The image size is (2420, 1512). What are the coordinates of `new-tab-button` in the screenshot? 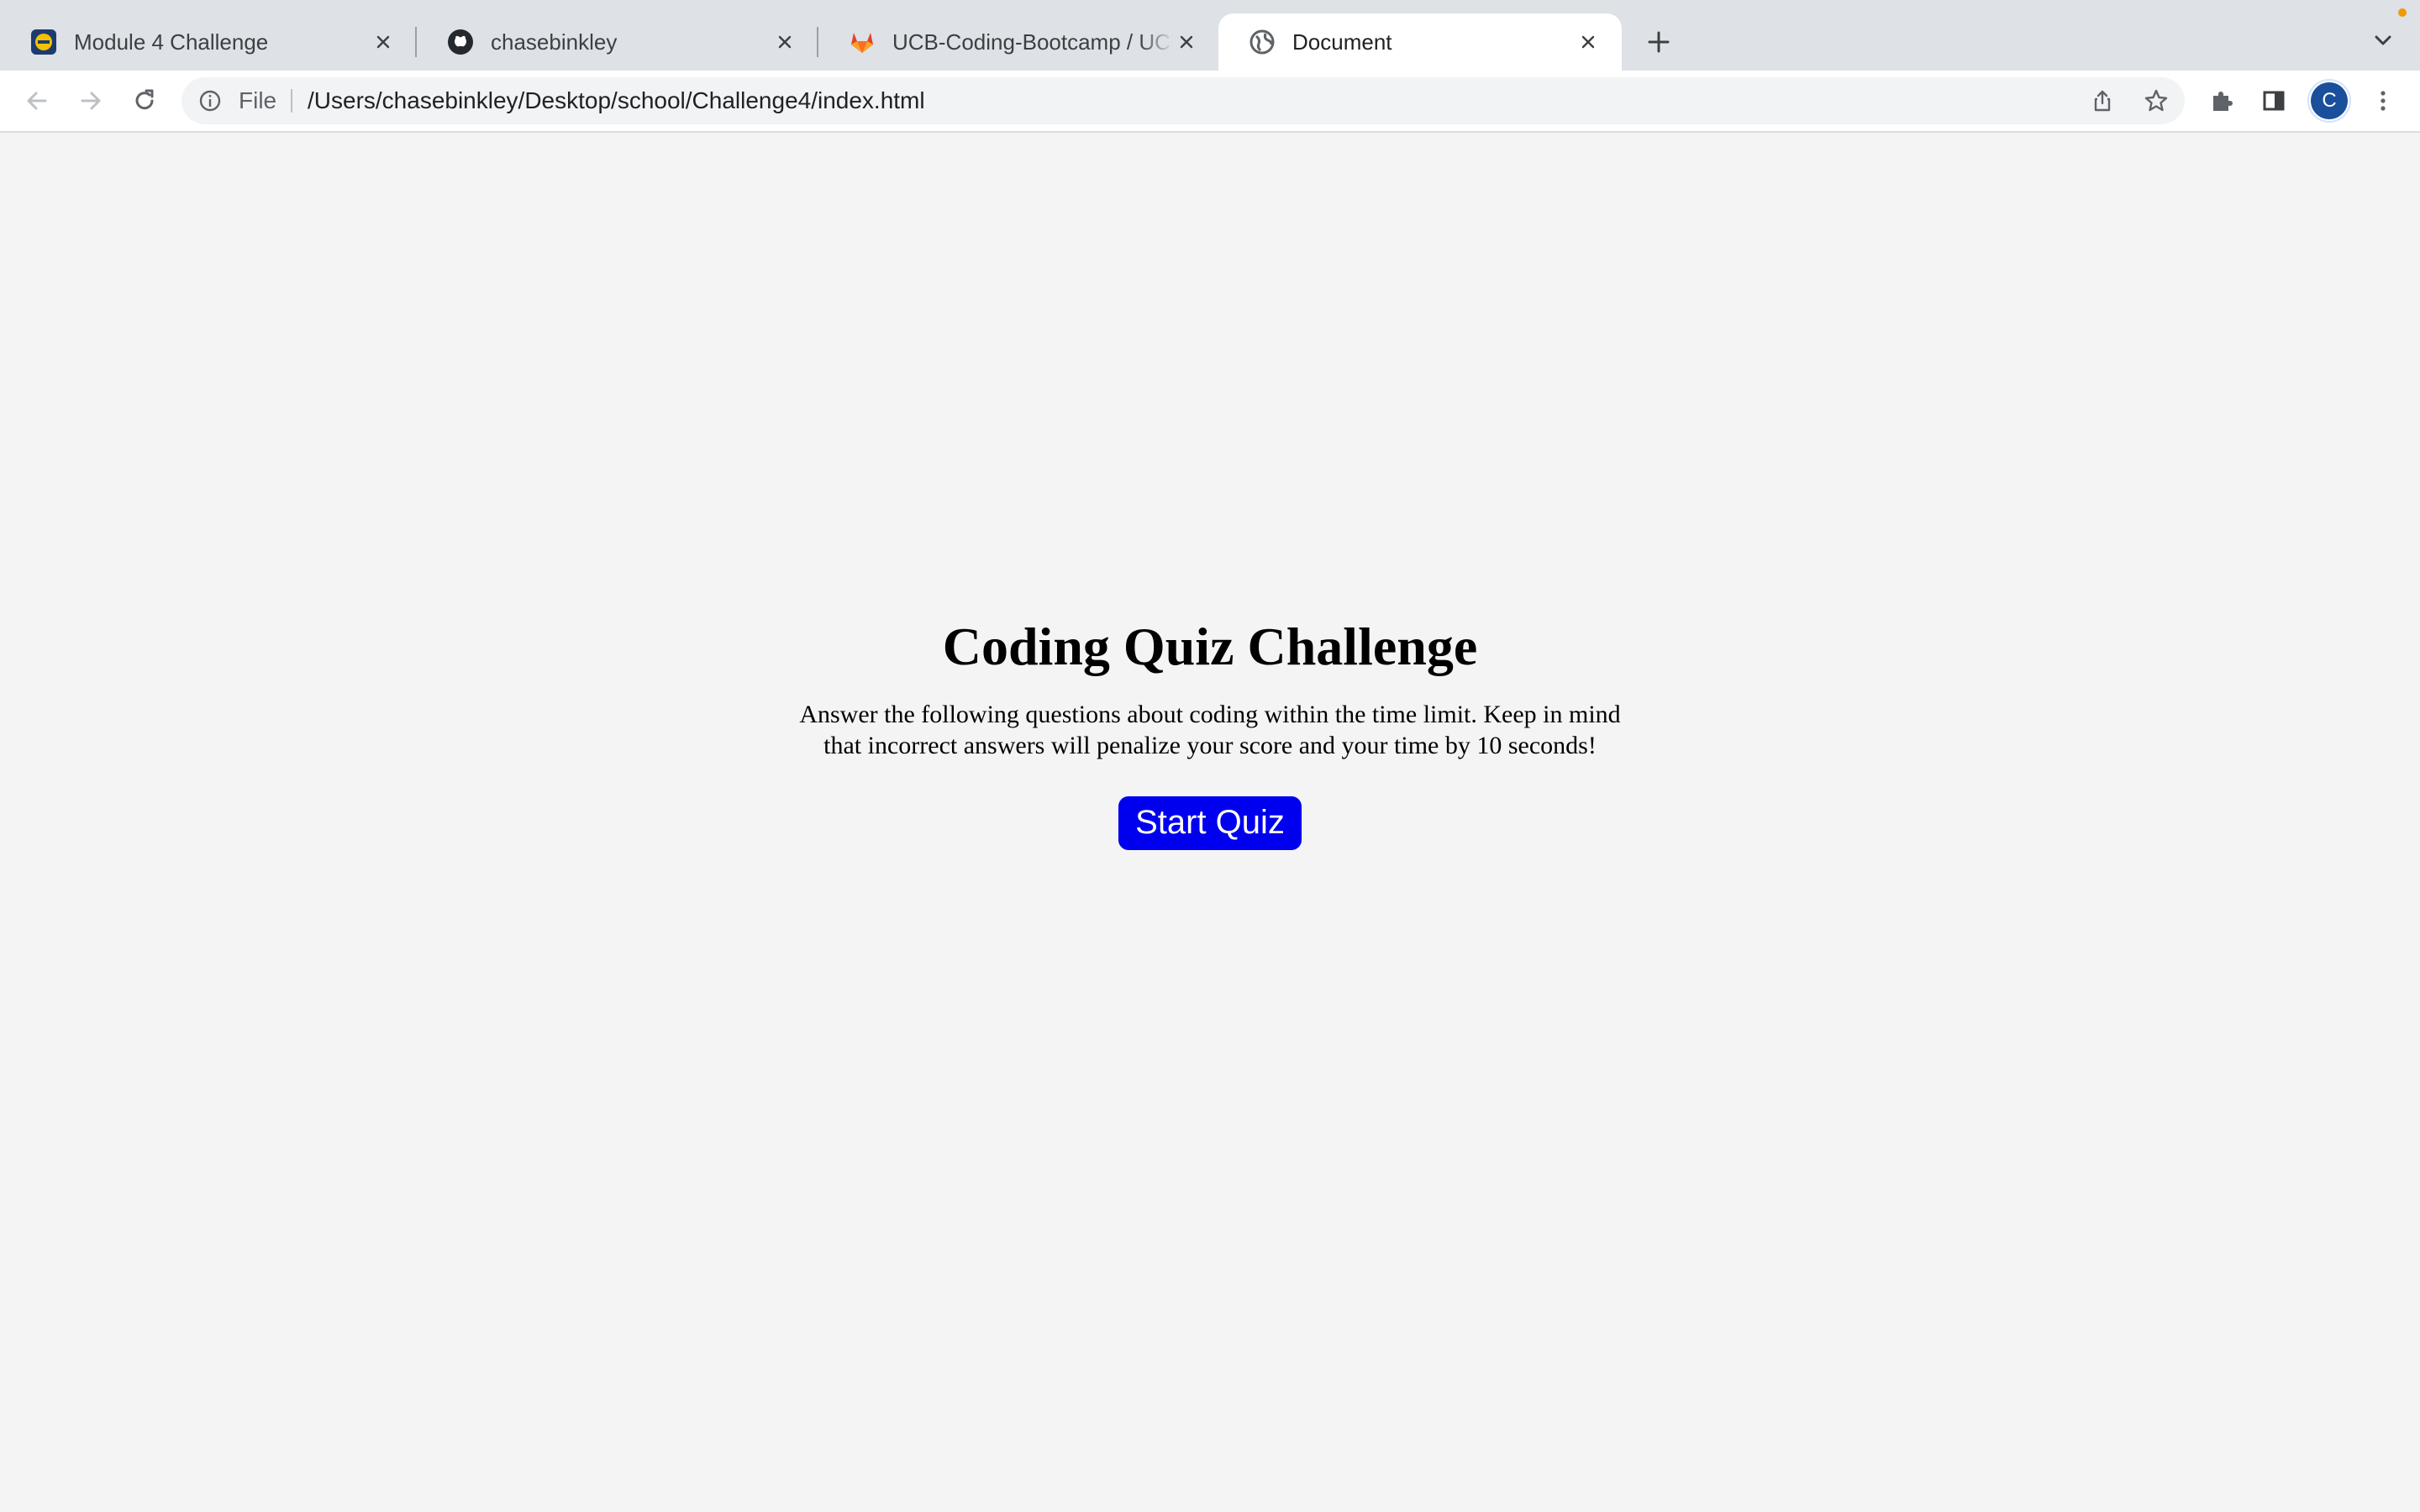 It's located at (1658, 42).